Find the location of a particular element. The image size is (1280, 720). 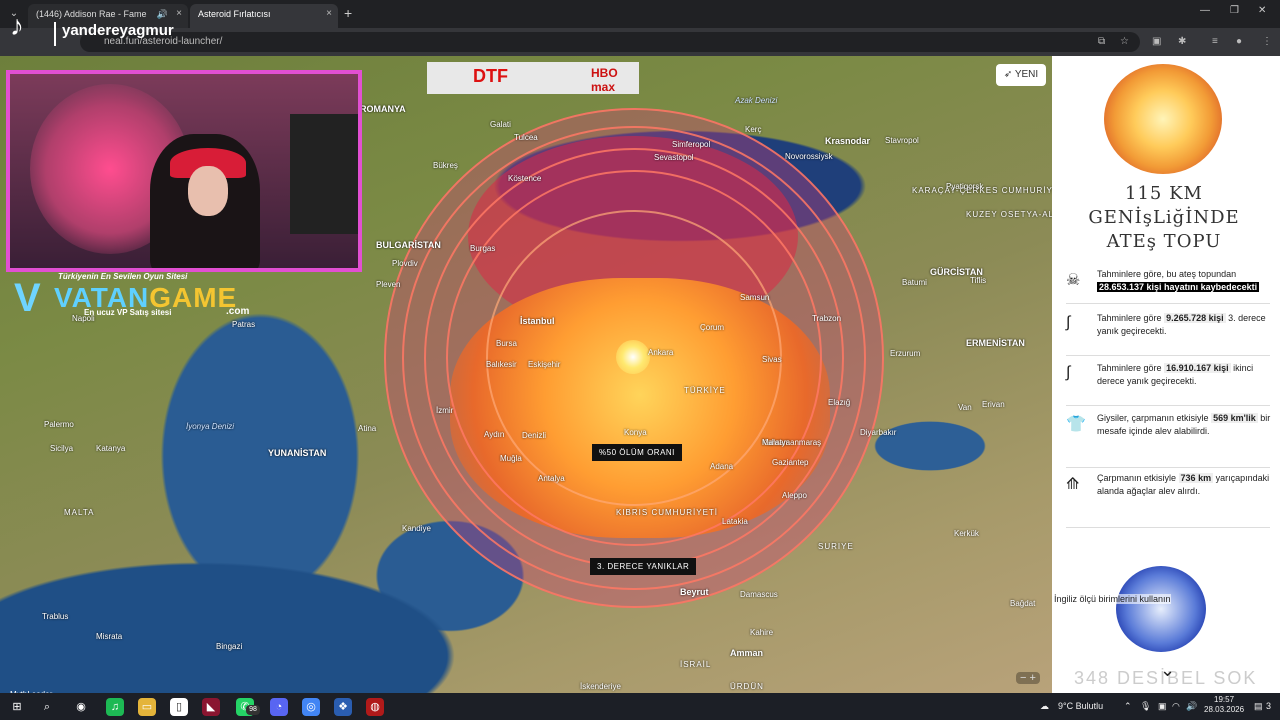

folder-icon: ▭ is located at coordinates (147, 707).